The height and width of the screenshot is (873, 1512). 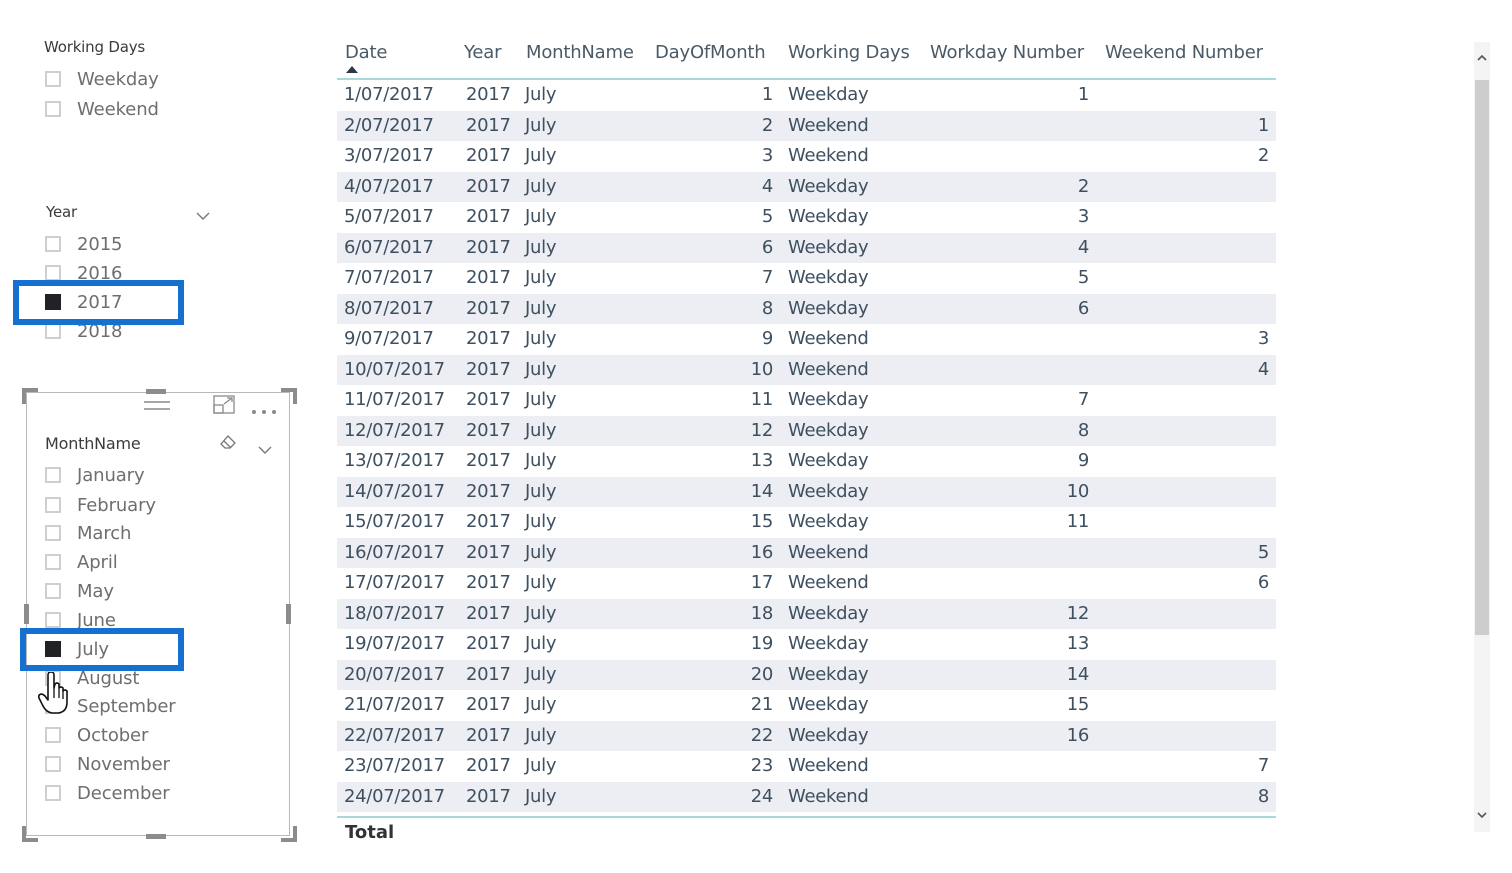 I want to click on table-row: 21/07/2017 2017 July 21 Weekday 15, so click(x=806, y=705).